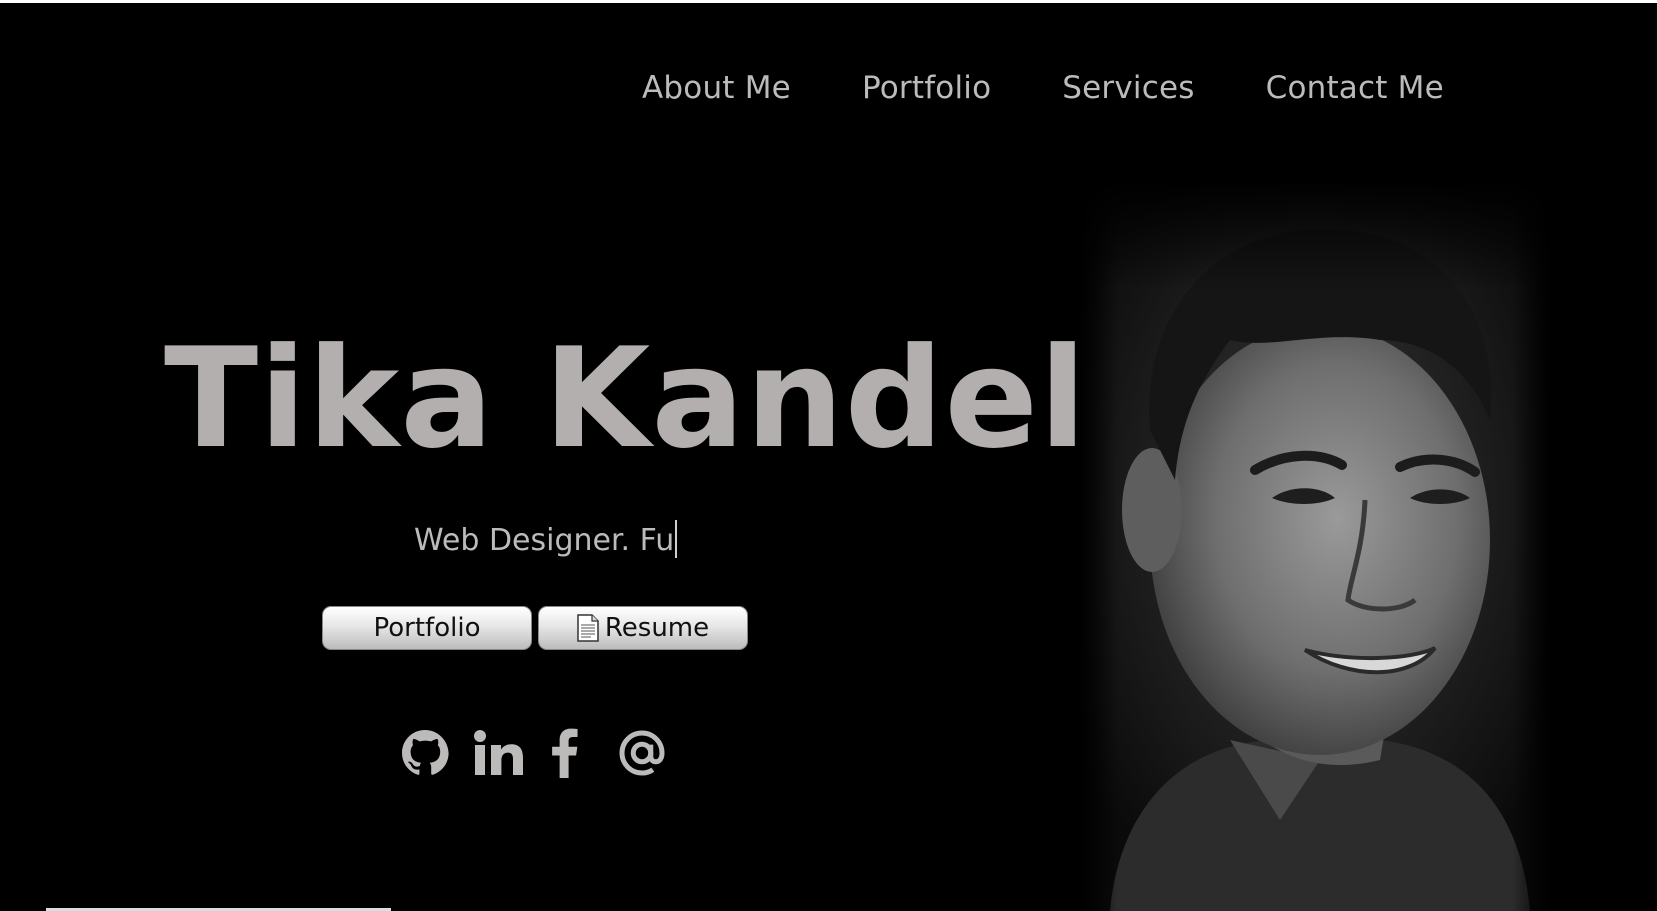  I want to click on portfolio-button-label: Portfolio, so click(427, 628).